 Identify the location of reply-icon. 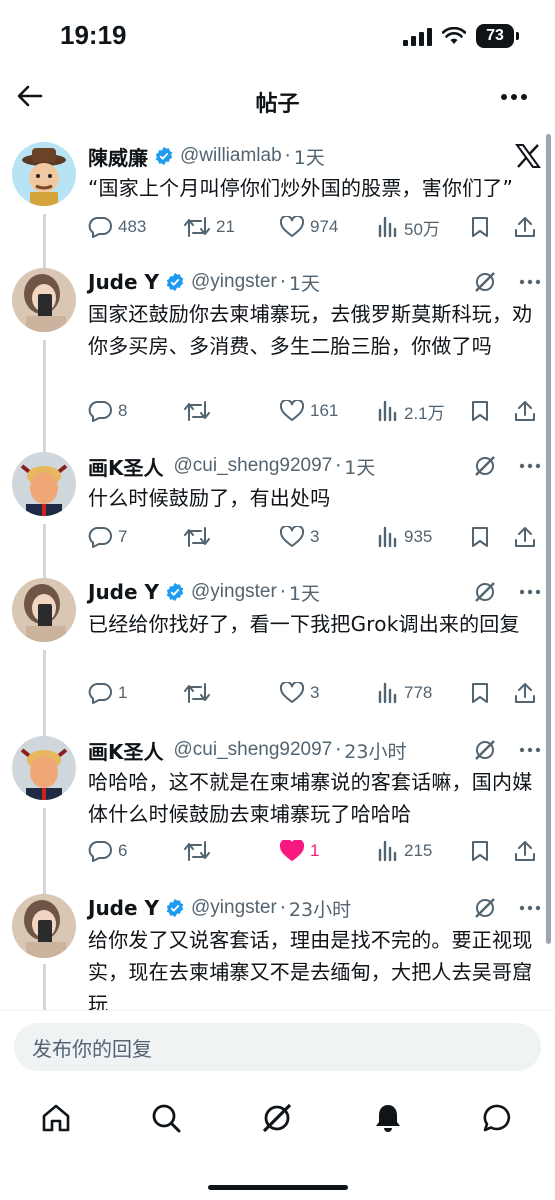
(100, 227).